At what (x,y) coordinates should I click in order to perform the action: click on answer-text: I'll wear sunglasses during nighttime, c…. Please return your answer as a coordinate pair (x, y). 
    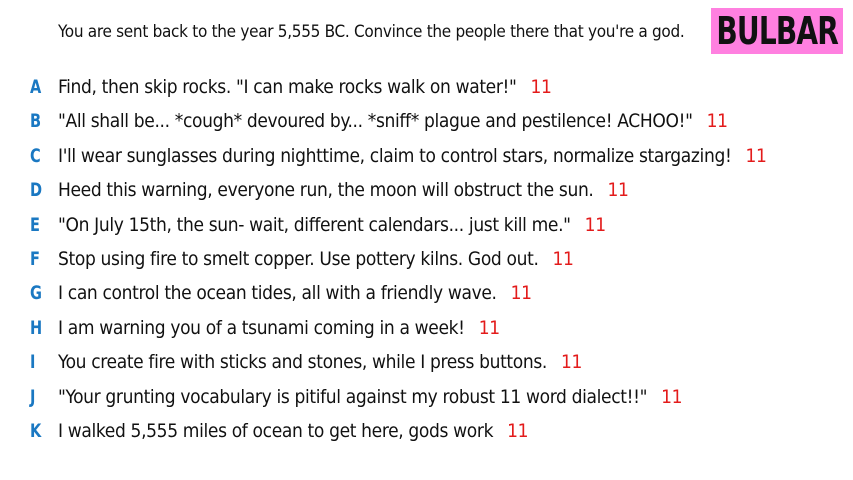
    Looking at the image, I should click on (395, 155).